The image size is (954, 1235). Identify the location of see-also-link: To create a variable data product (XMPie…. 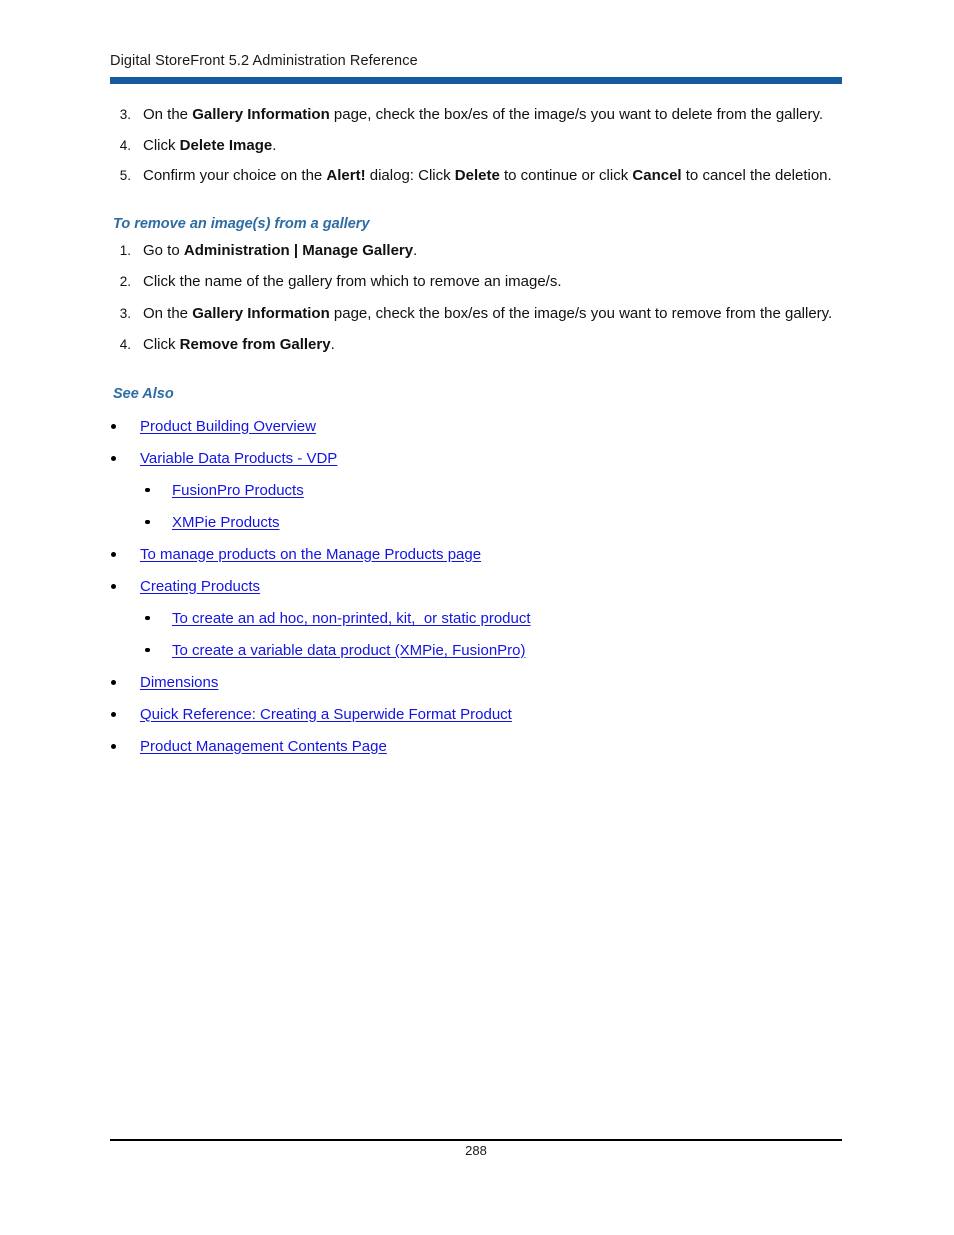
(349, 650).